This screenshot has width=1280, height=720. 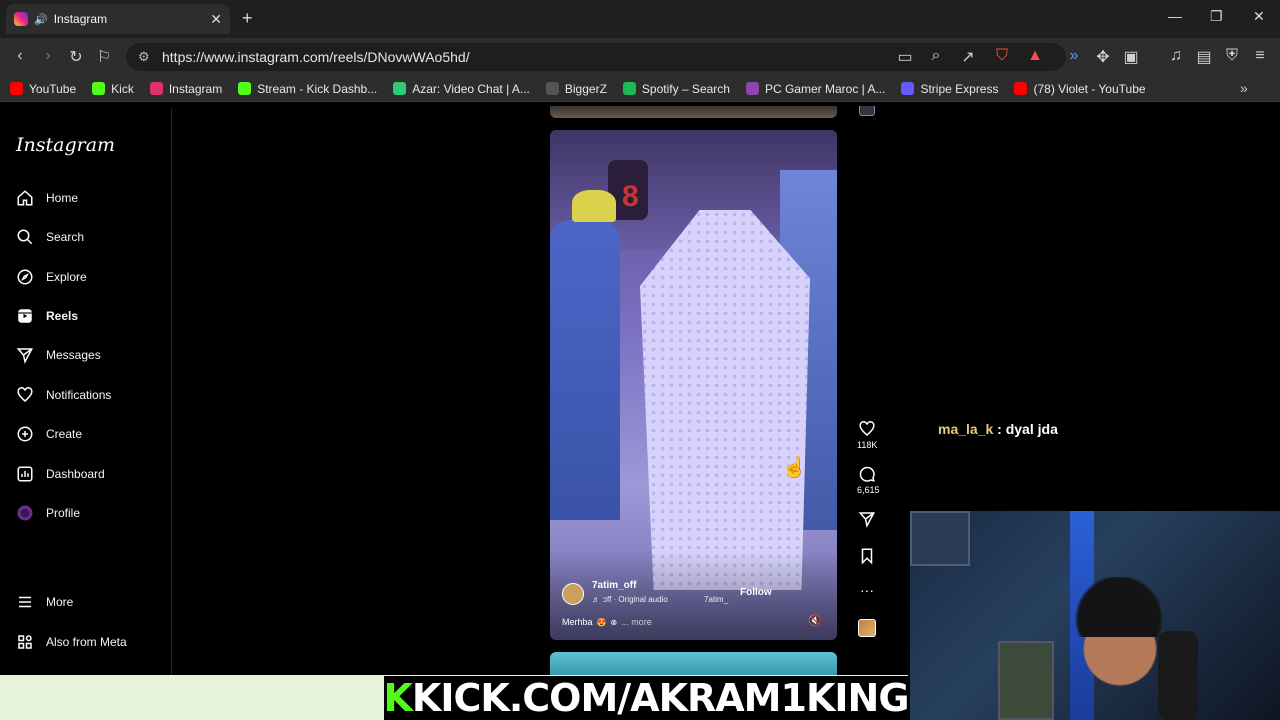 I want to click on like-count: 118K, so click(x=867, y=445).